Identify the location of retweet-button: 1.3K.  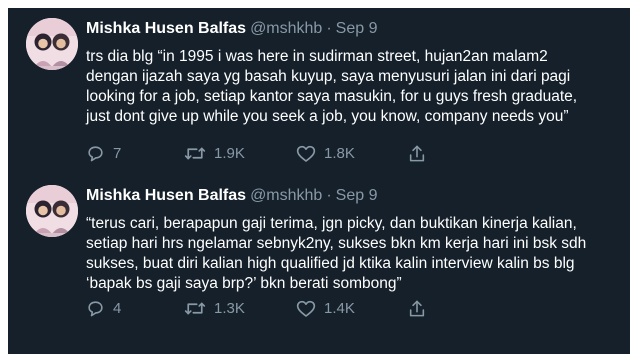
(214, 308).